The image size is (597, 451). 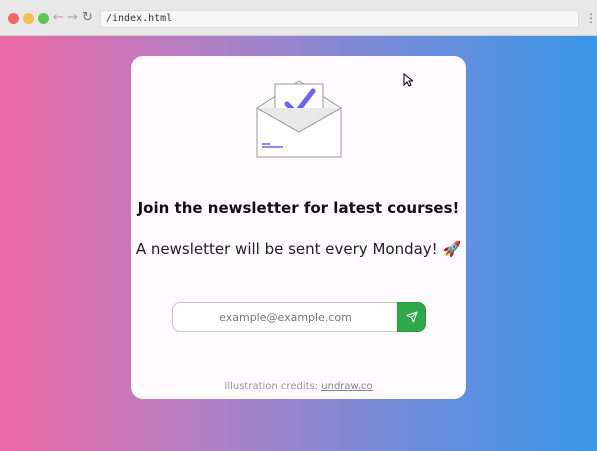 What do you see at coordinates (299, 119) in the screenshot?
I see `envelope-checkmark-icon` at bounding box center [299, 119].